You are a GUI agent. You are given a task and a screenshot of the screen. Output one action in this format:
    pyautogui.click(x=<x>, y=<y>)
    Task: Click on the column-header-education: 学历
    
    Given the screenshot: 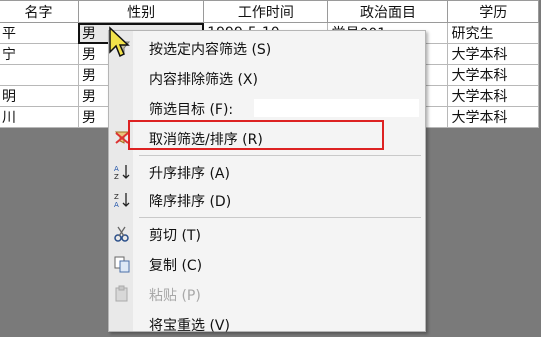 What is the action you would take?
    pyautogui.click(x=493, y=11)
    